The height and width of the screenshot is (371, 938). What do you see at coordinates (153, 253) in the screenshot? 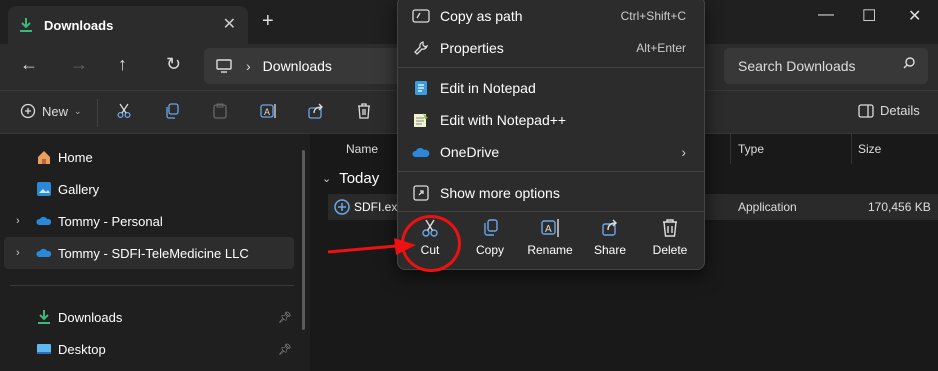
I see `sidebar-item-label: Tommy - SDFI-TeleMedicine LLC` at bounding box center [153, 253].